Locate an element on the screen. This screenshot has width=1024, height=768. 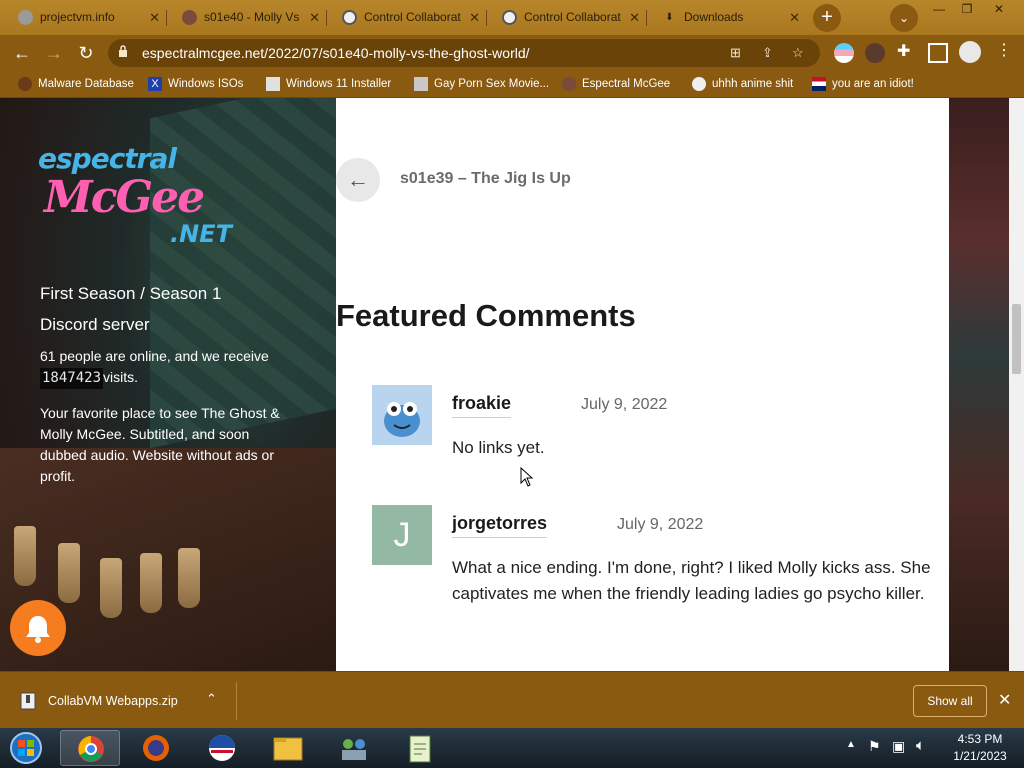
network-icon: ▣ is located at coordinates (898, 746).